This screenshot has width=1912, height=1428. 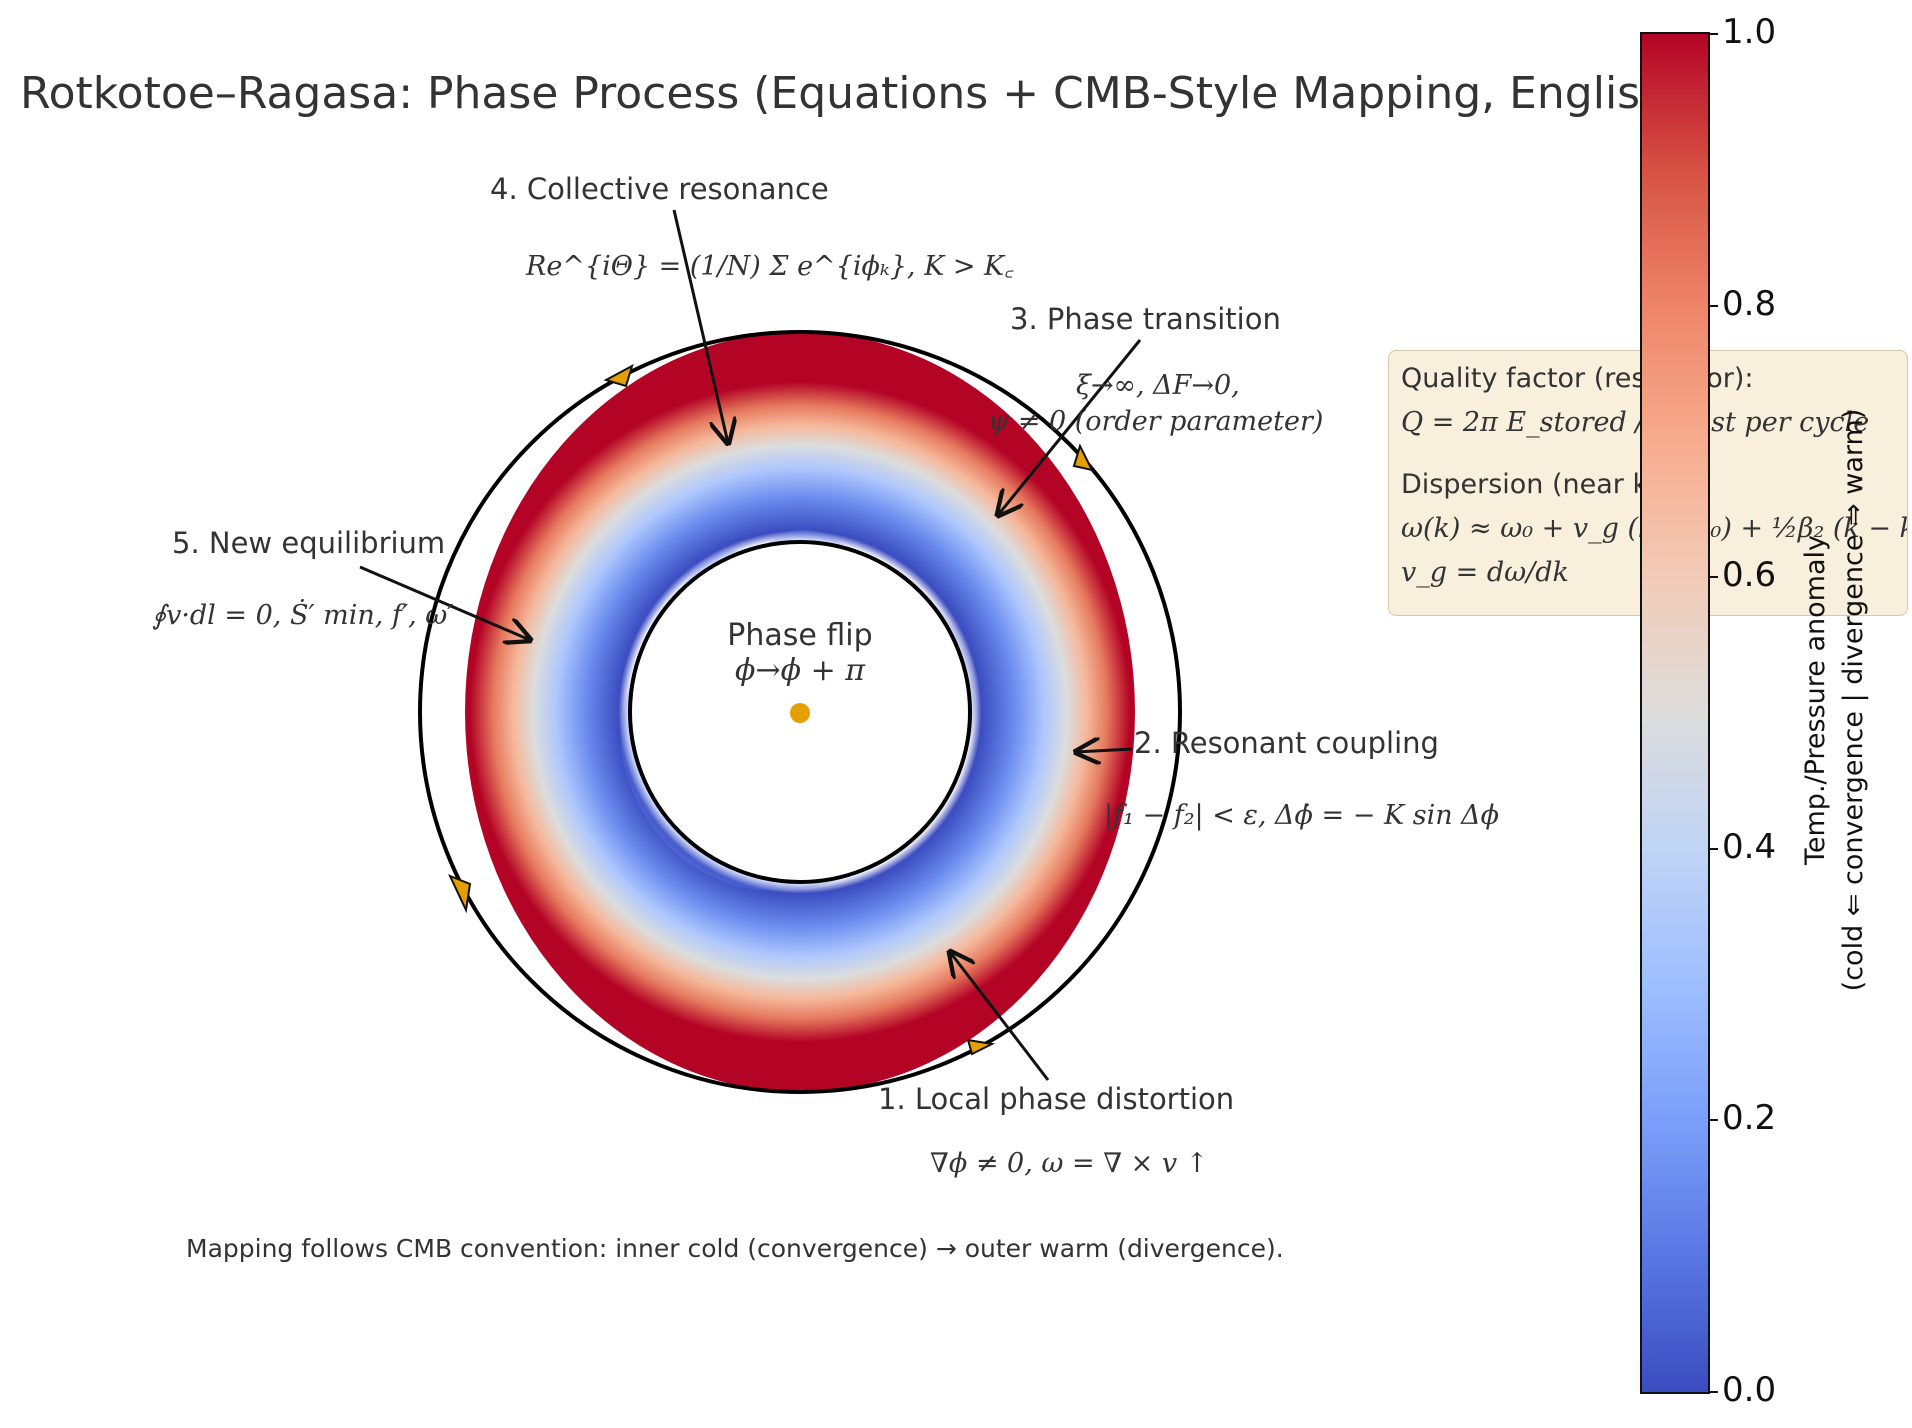 What do you see at coordinates (1853, 700) in the screenshot?
I see `colorbar-label-line2: (cold ⇐ convergence | divergence ⇒ warm)` at bounding box center [1853, 700].